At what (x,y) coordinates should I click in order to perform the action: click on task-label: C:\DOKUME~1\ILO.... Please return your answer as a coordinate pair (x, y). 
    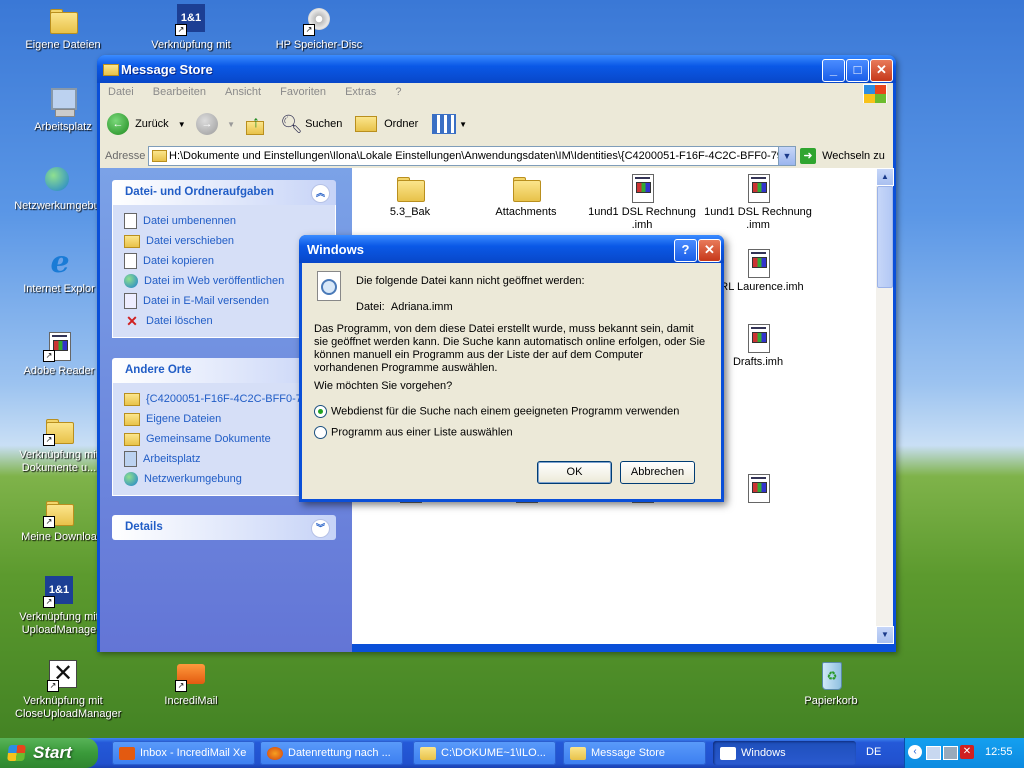
    Looking at the image, I should click on (493, 753).